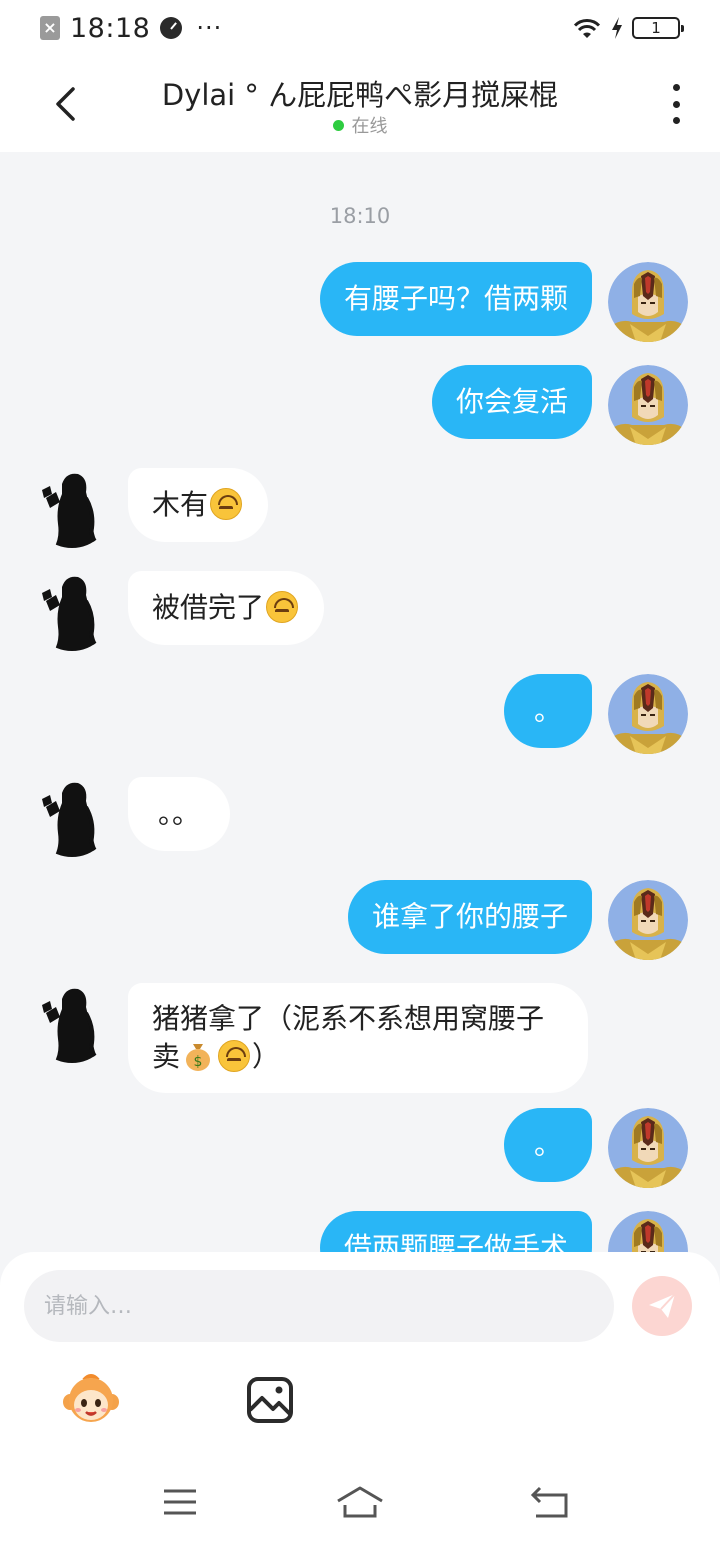 The width and height of the screenshot is (720, 1544). I want to click on message-bubble: 谁拿了你的腰子, so click(469, 917).